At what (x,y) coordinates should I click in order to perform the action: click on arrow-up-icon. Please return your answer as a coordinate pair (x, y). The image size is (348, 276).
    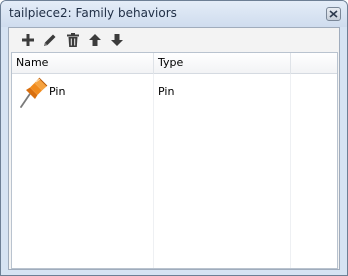
    Looking at the image, I should click on (95, 40).